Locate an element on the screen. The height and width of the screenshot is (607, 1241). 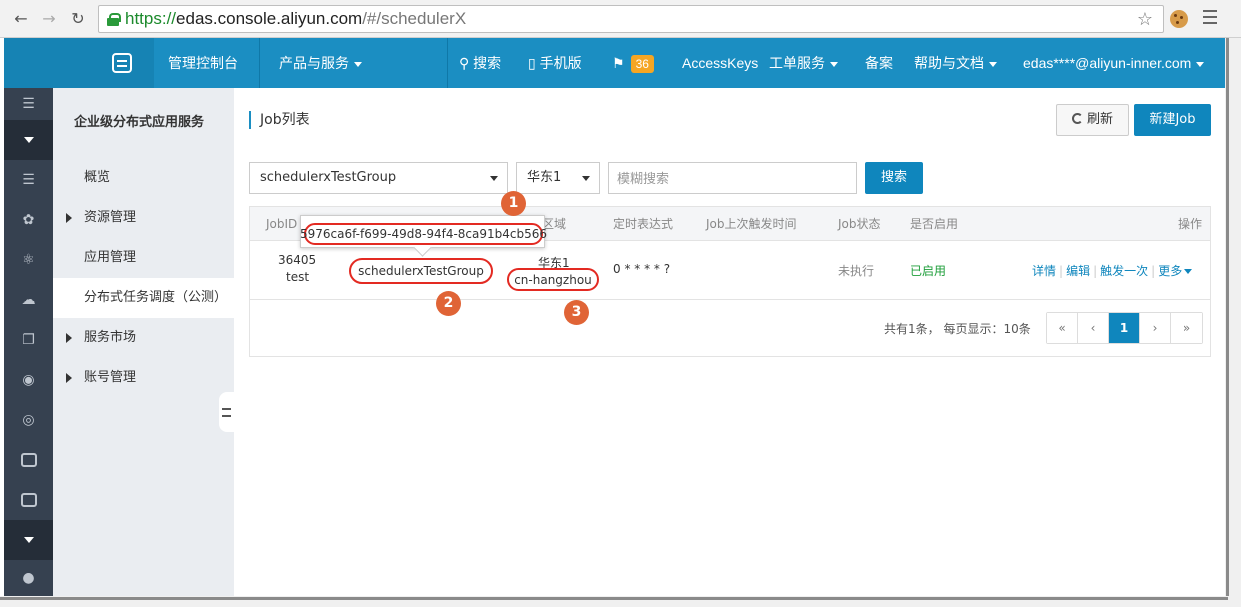
col-jobid: JobID is located at coordinates (282, 224).